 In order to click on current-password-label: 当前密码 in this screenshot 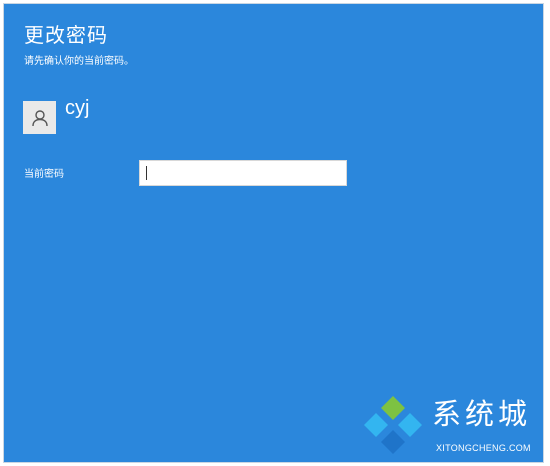, I will do `click(44, 174)`.